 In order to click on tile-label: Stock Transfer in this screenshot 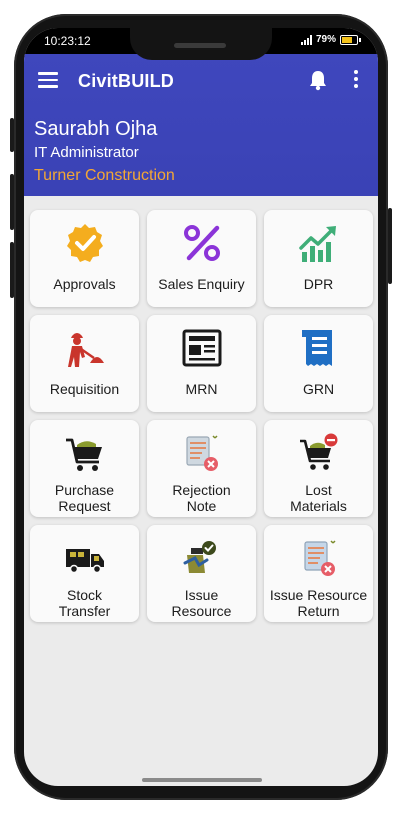, I will do `click(84, 603)`.